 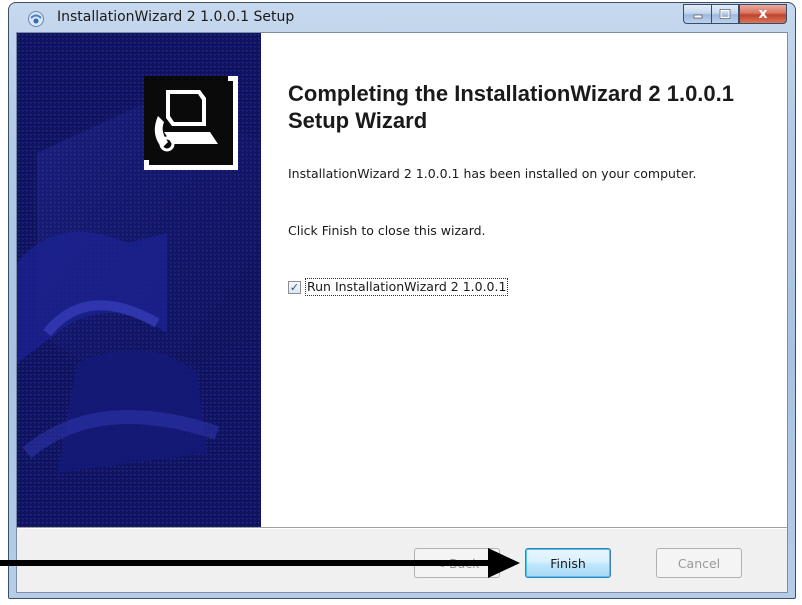 What do you see at coordinates (402, 18) in the screenshot?
I see `title-bar: InstallationWizard 2 1.0.0.1 Setup x` at bounding box center [402, 18].